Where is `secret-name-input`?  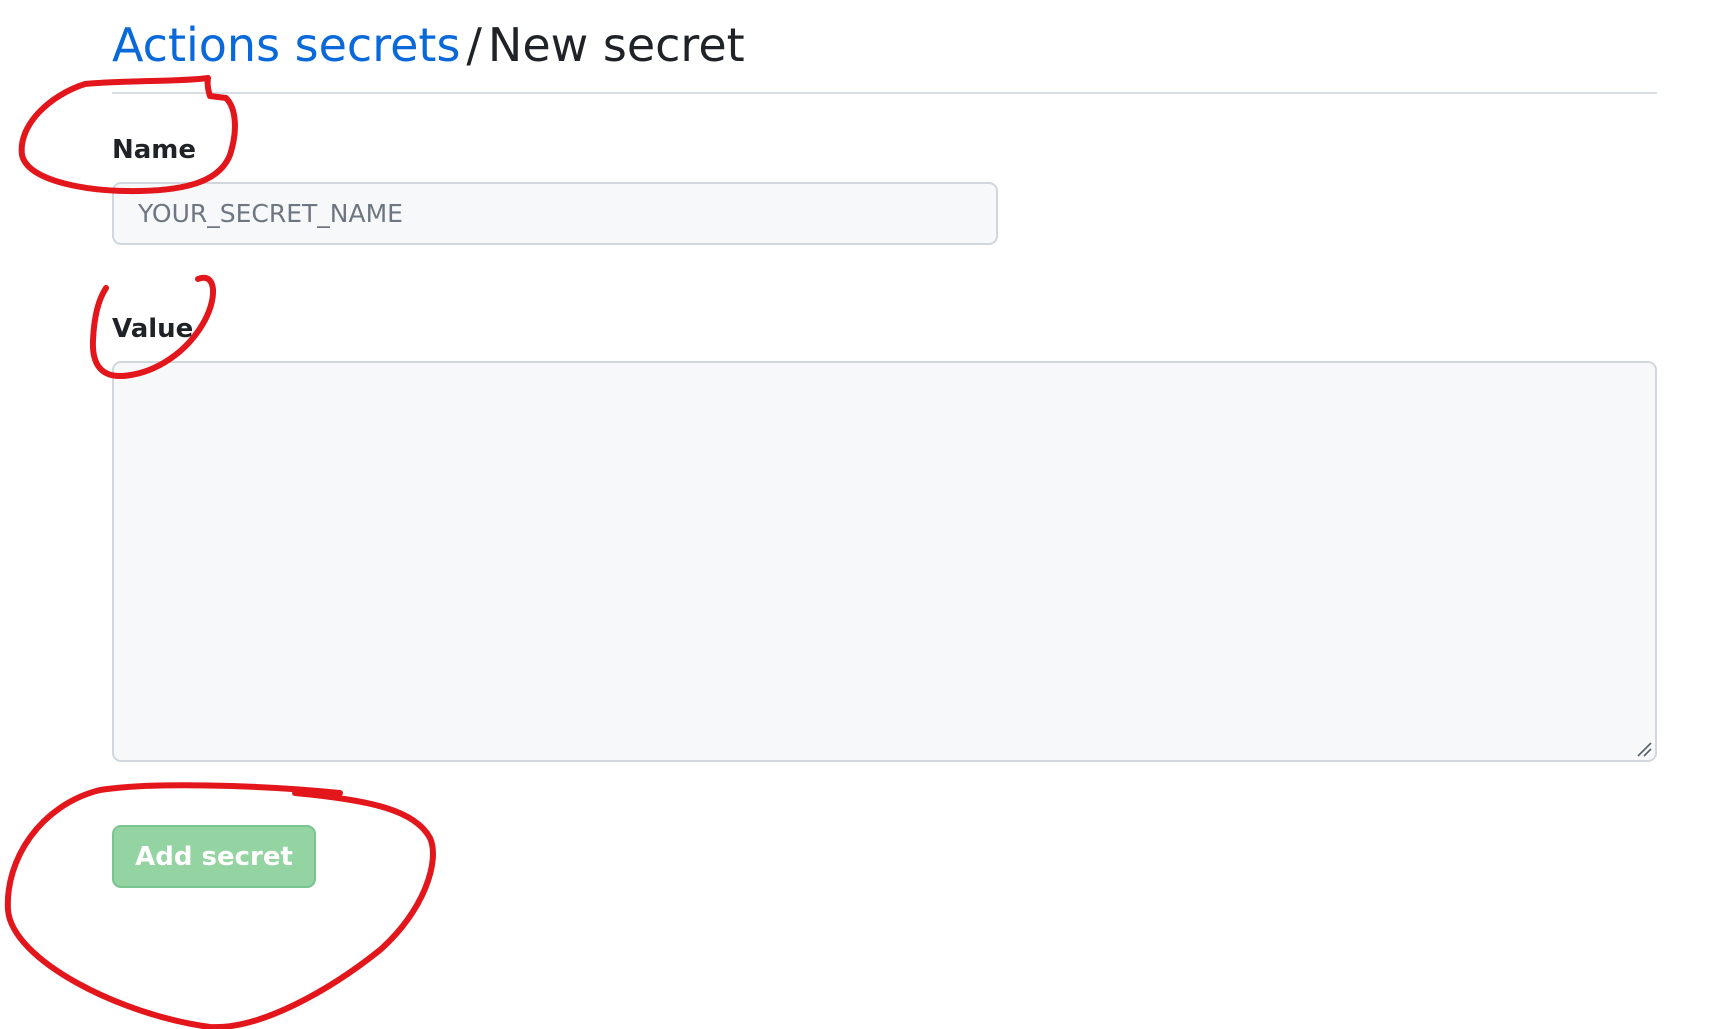
secret-name-input is located at coordinates (555, 213).